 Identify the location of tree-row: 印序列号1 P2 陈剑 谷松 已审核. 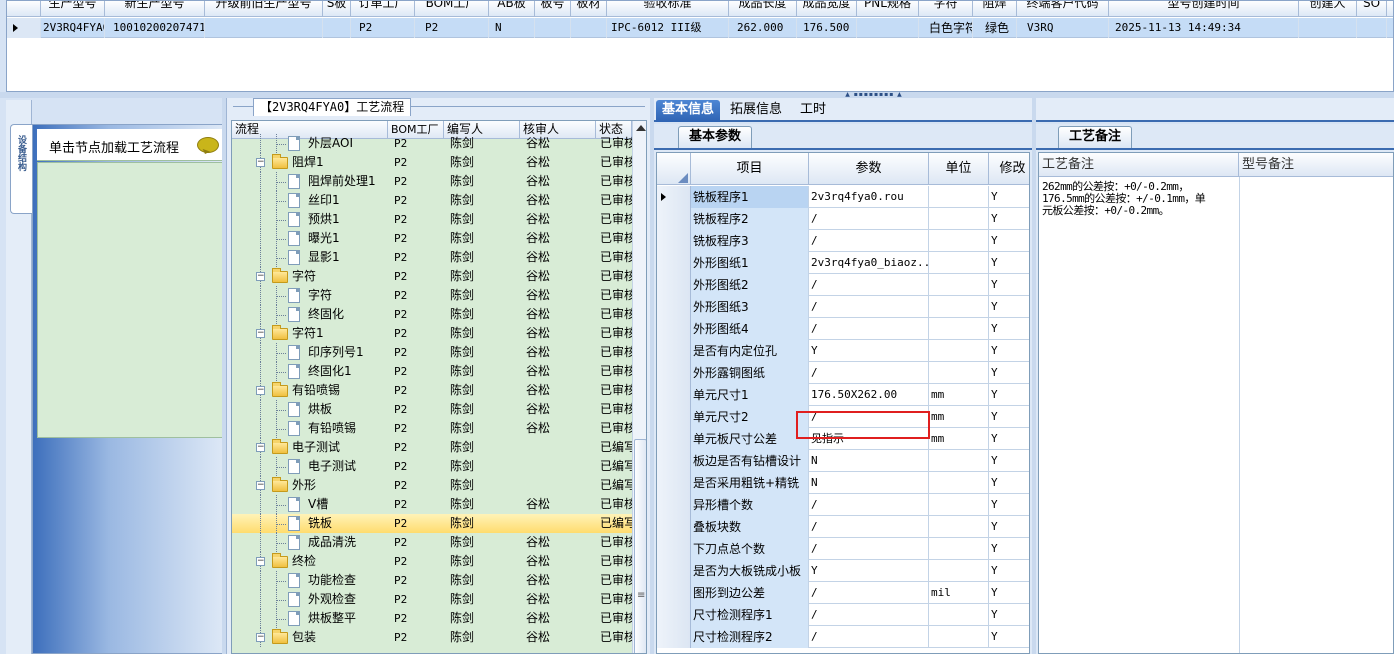
(432, 352).